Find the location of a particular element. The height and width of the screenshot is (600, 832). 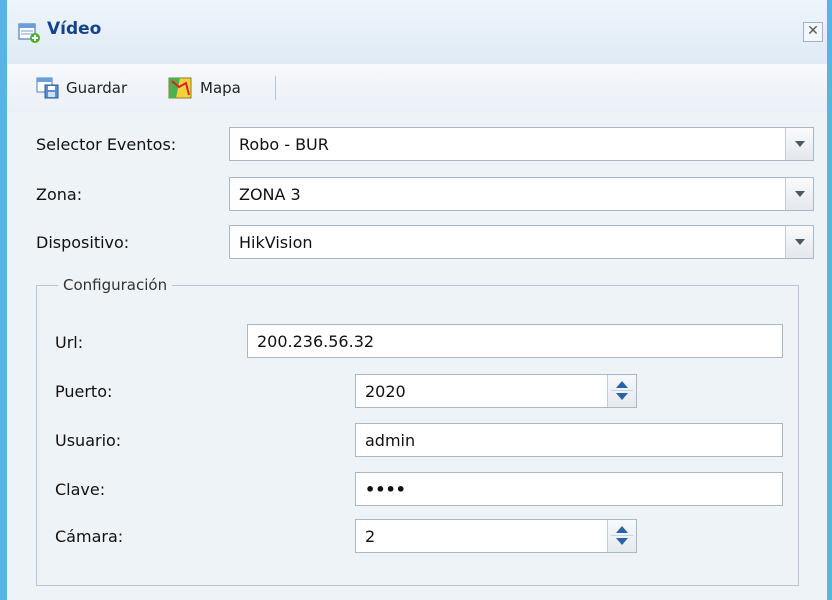

zona-dropdown-button is located at coordinates (799, 194).